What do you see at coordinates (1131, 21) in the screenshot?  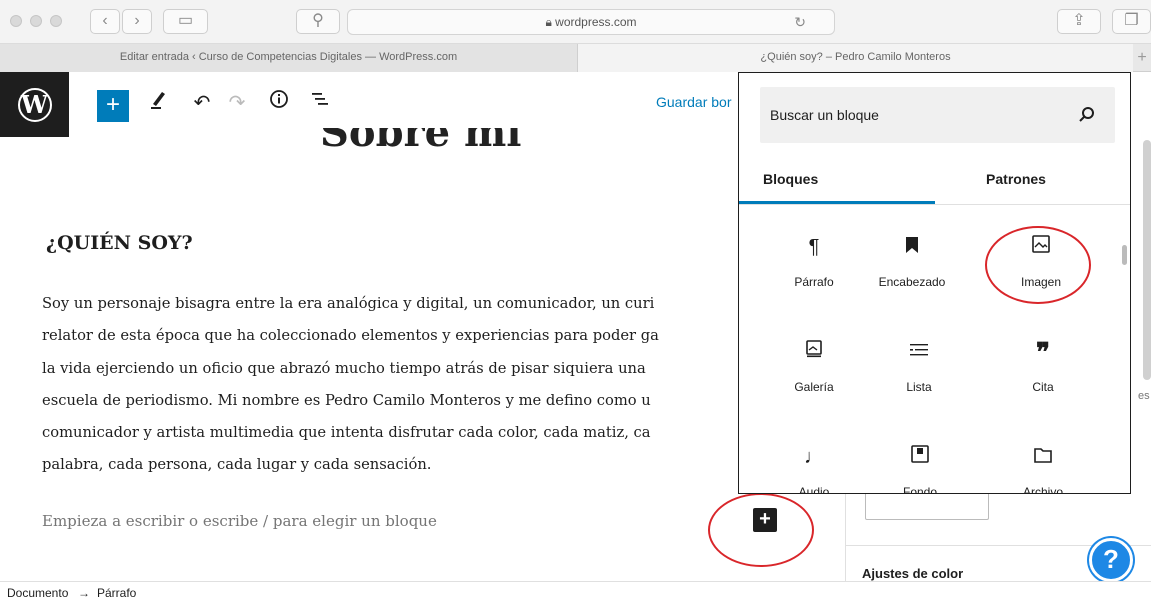 I see `tabs-overview-icon: ❐` at bounding box center [1131, 21].